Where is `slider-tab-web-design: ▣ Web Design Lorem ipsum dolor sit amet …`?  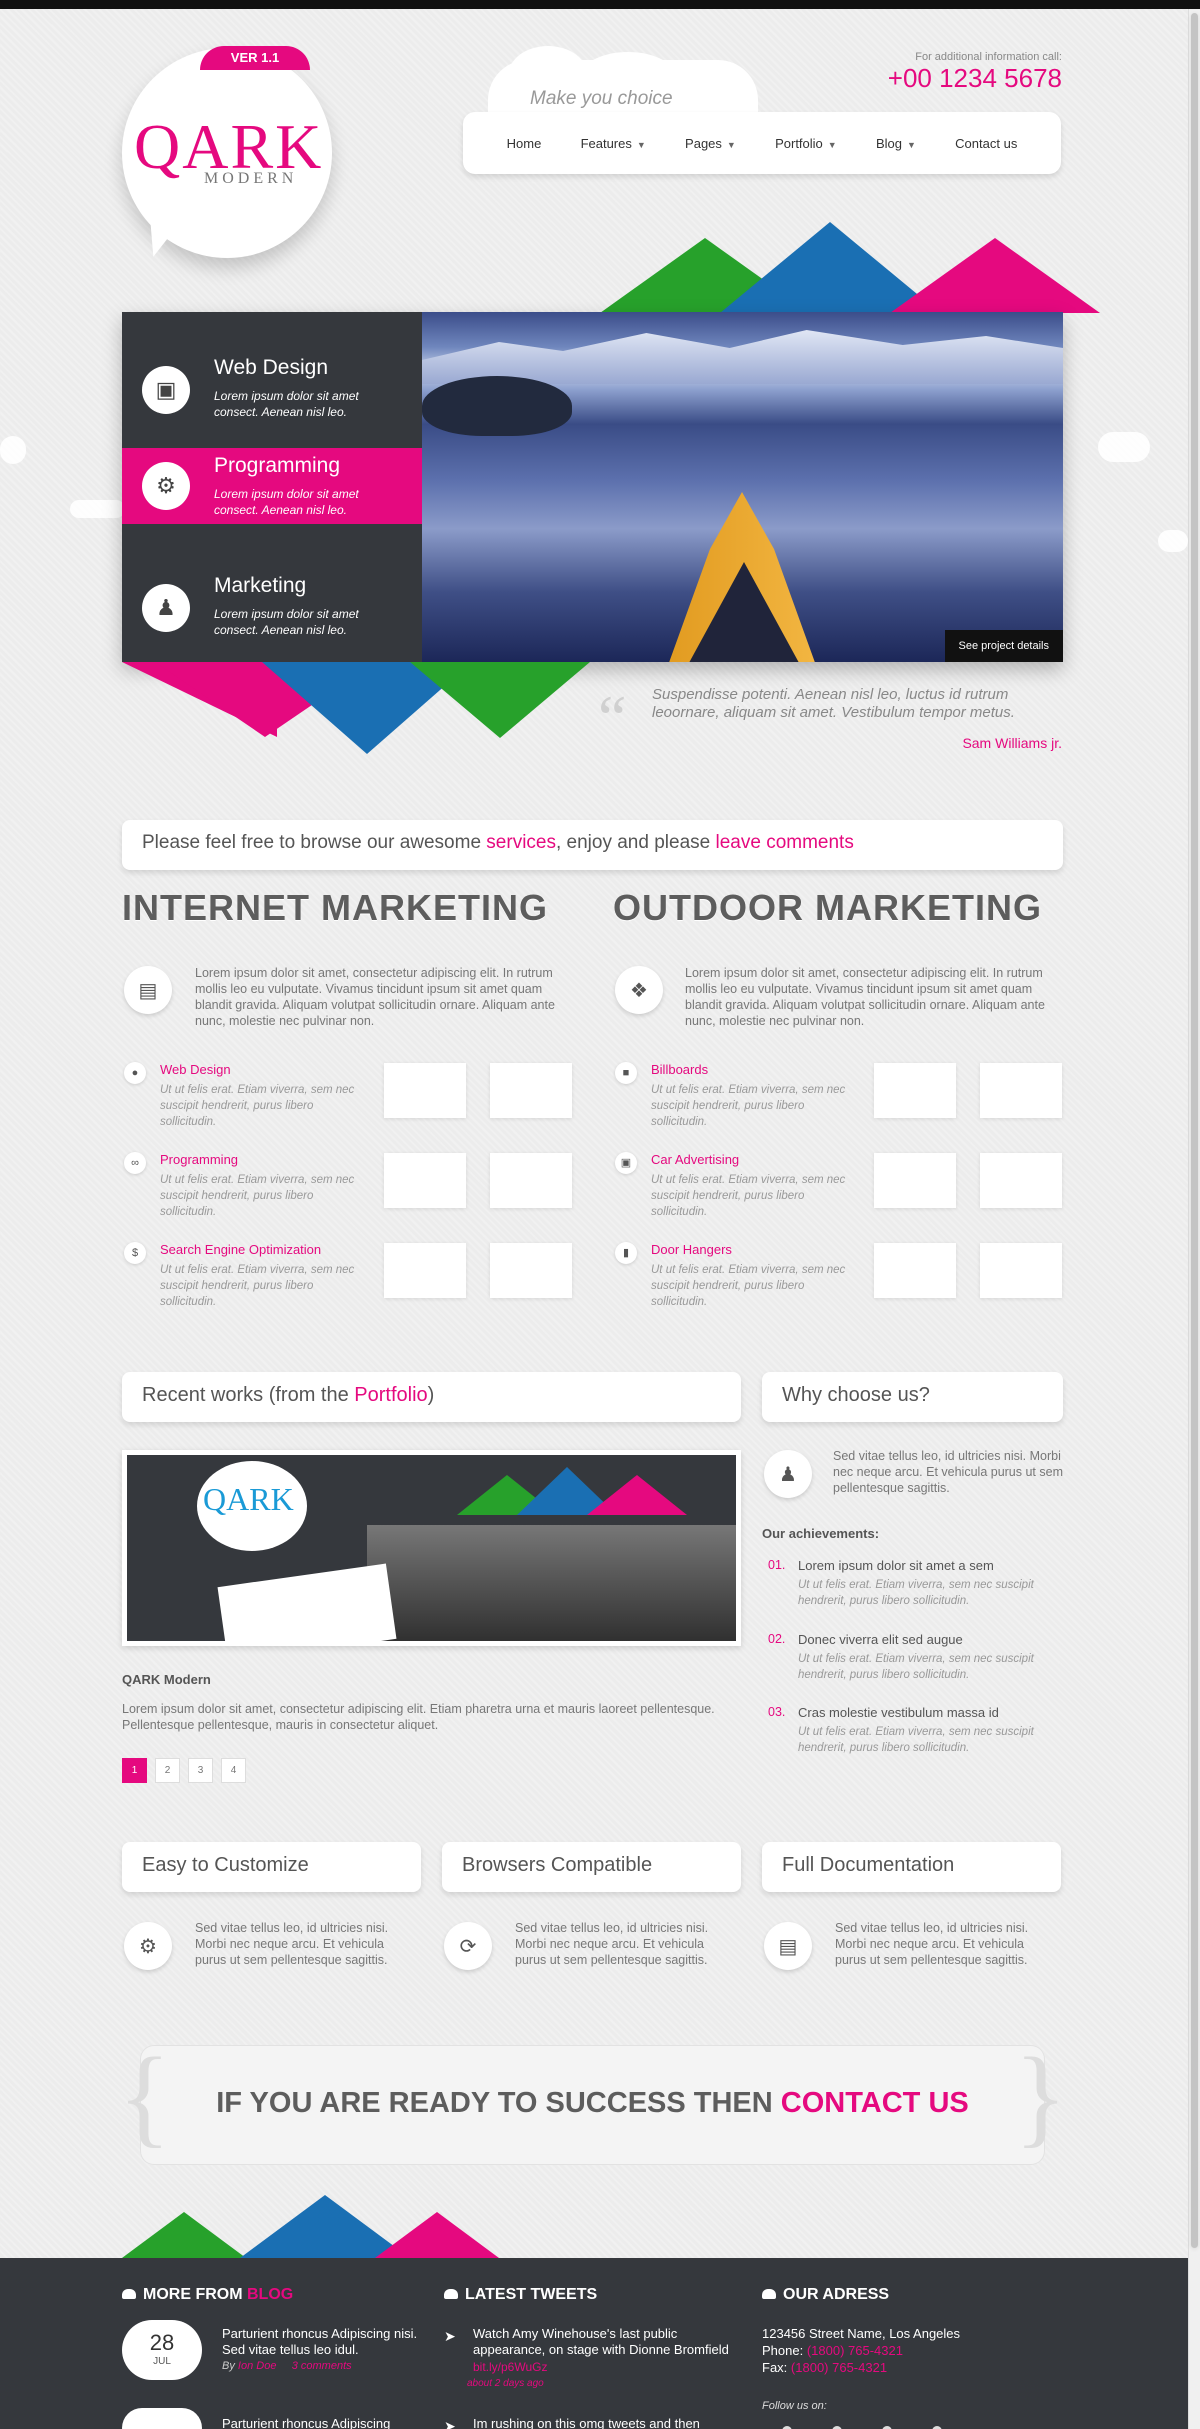 slider-tab-web-design: ▣ Web Design Lorem ipsum dolor sit amet … is located at coordinates (272, 385).